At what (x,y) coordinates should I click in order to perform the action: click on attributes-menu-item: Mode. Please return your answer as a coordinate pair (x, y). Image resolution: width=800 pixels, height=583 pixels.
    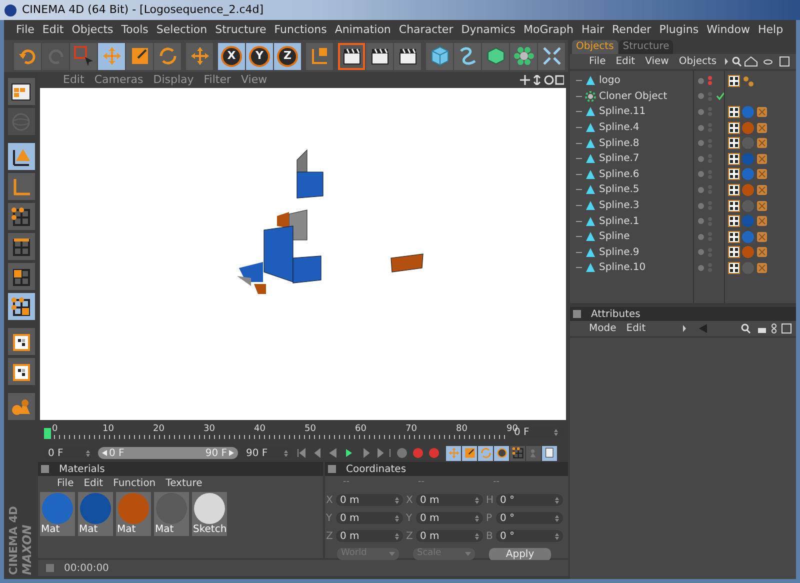
    Looking at the image, I should click on (603, 328).